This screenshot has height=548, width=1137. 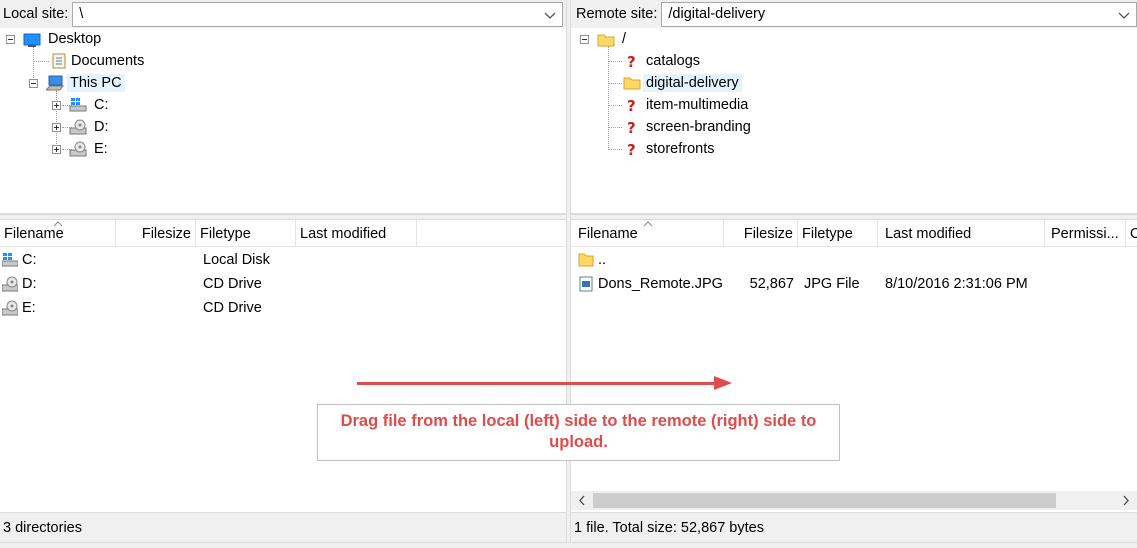 I want to click on local-site-label: Local site:, so click(x=36, y=14).